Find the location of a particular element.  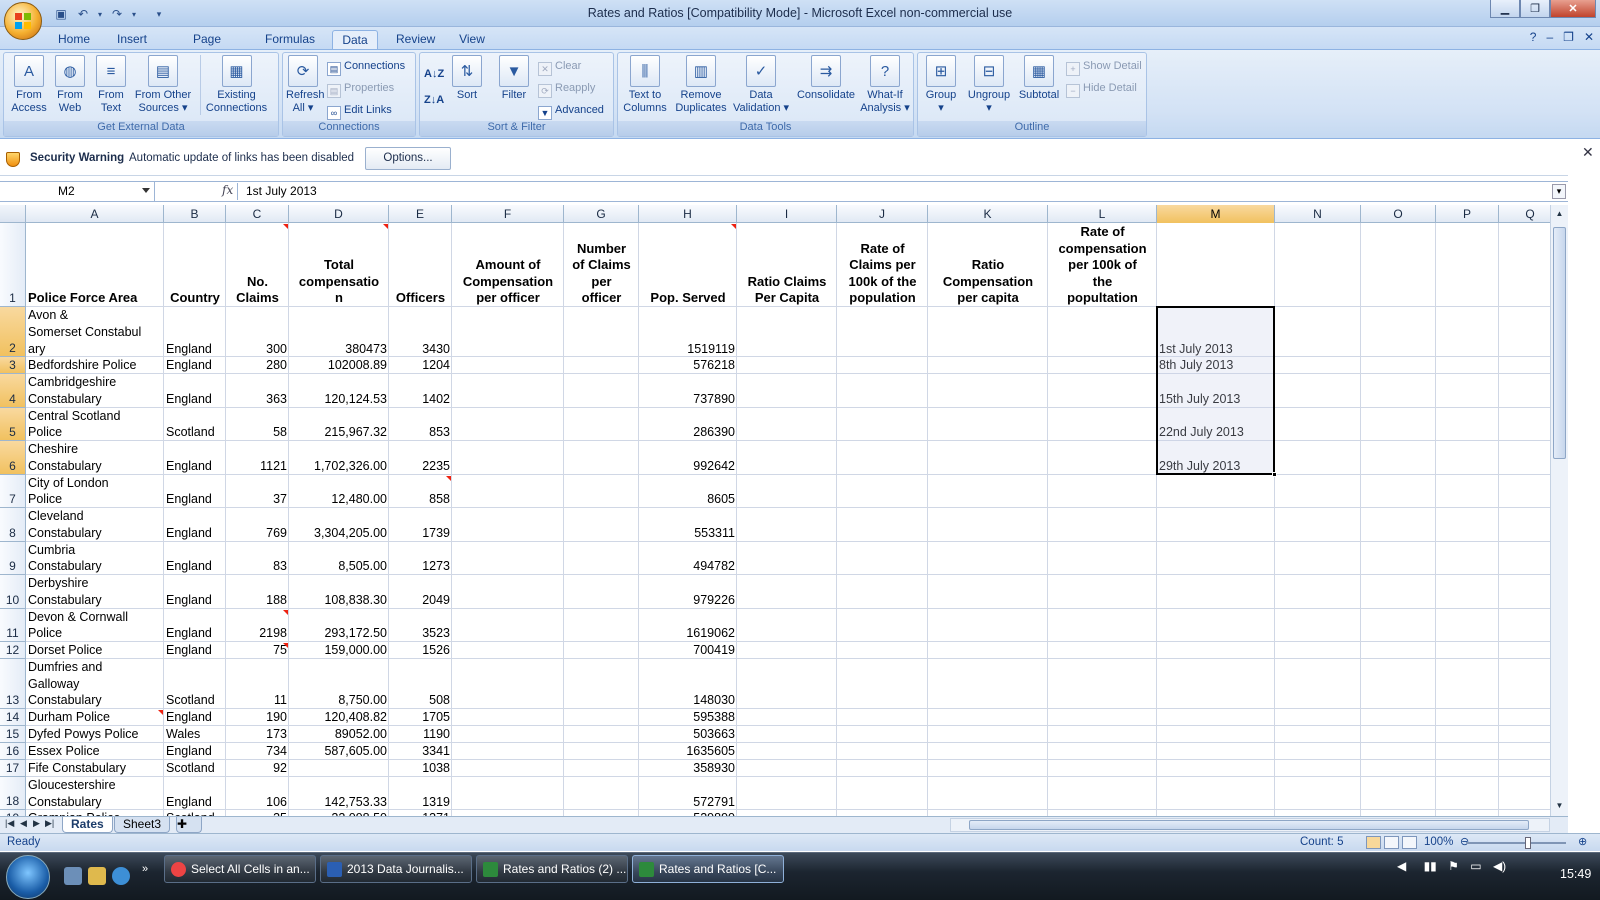

row-header: 8 is located at coordinates (13, 525).